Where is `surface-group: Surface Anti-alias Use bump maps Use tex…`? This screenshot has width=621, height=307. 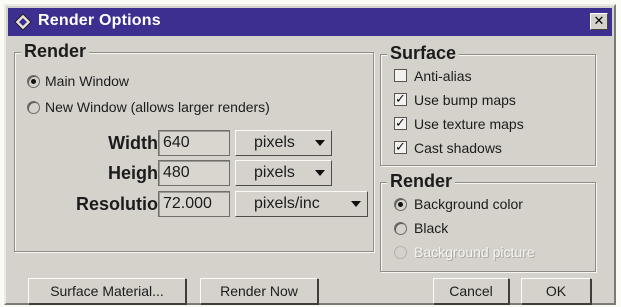 surface-group: Surface Anti-alias Use bump maps Use tex… is located at coordinates (488, 104).